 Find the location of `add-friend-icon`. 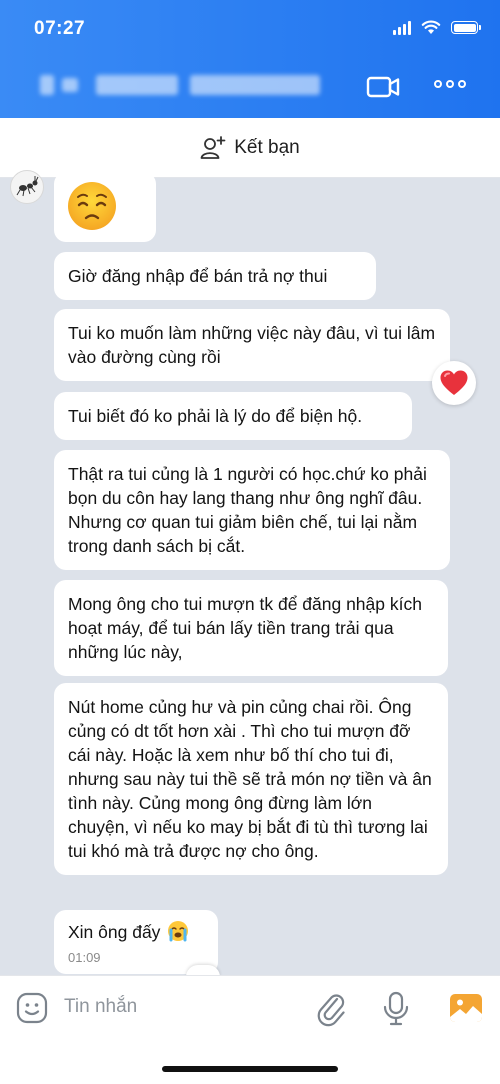

add-friend-icon is located at coordinates (213, 147).